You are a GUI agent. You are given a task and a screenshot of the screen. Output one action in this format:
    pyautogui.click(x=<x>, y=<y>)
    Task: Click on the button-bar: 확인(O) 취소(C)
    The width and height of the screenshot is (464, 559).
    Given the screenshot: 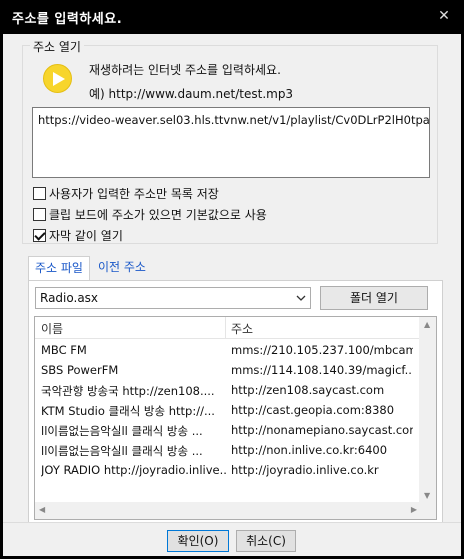 What is the action you would take?
    pyautogui.click(x=232, y=539)
    